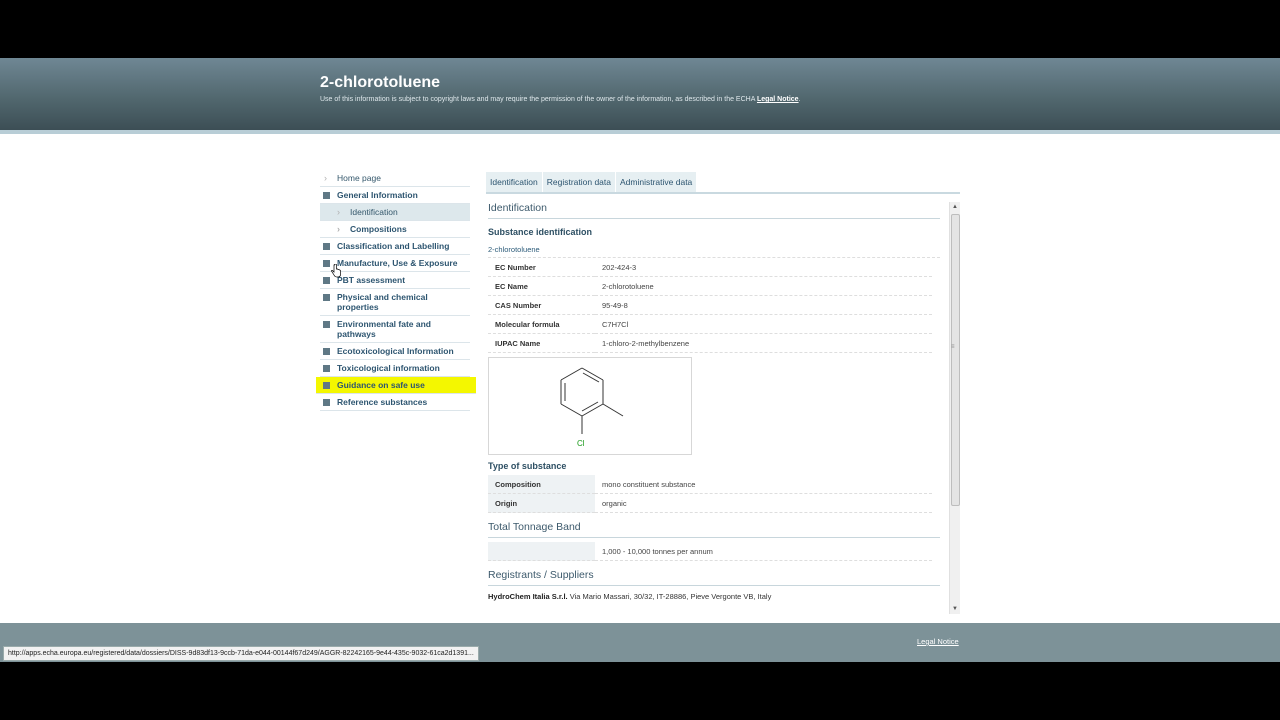 This screenshot has height=720, width=1280. Describe the element at coordinates (763, 305) in the screenshot. I see `row-value: 95-49-8` at that location.